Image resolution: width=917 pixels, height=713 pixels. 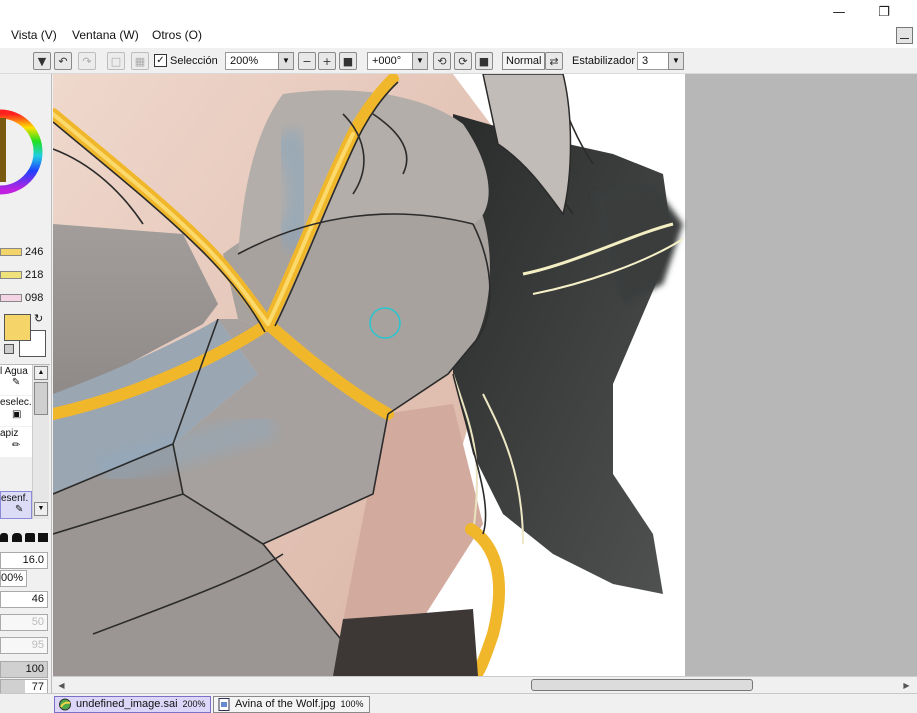 What do you see at coordinates (485, 684) in the screenshot?
I see `horizontal-scrollbar: ◀ ▶` at bounding box center [485, 684].